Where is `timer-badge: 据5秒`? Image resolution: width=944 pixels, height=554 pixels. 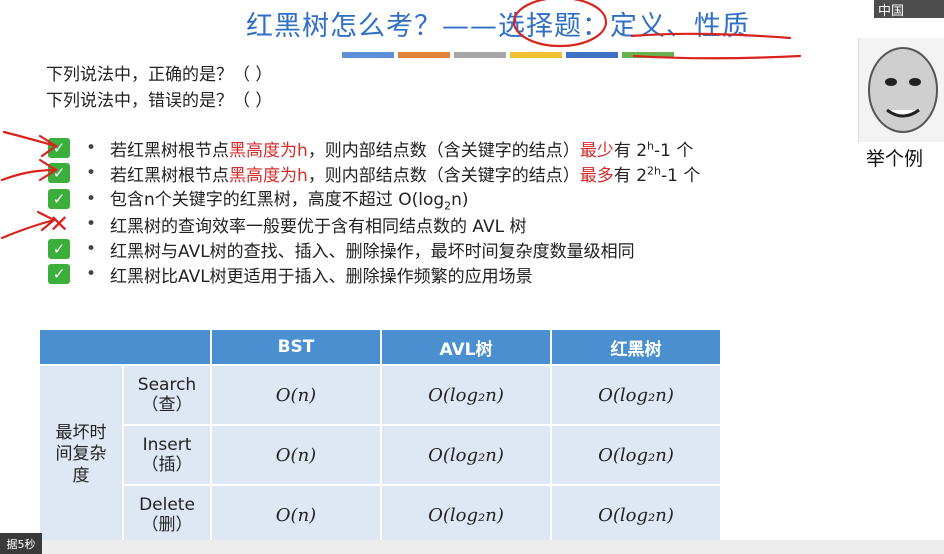 timer-badge: 据5秒 is located at coordinates (21, 543).